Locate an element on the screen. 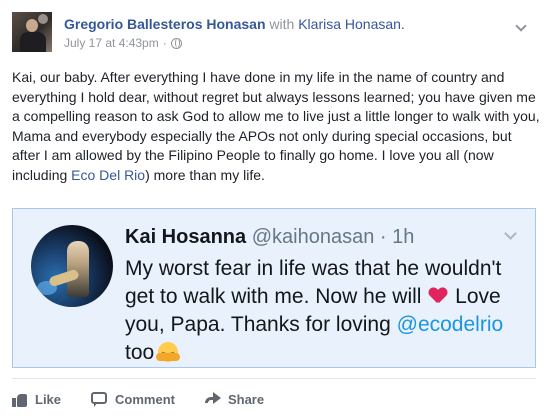 The width and height of the screenshot is (548, 416). with-text: with is located at coordinates (282, 24).